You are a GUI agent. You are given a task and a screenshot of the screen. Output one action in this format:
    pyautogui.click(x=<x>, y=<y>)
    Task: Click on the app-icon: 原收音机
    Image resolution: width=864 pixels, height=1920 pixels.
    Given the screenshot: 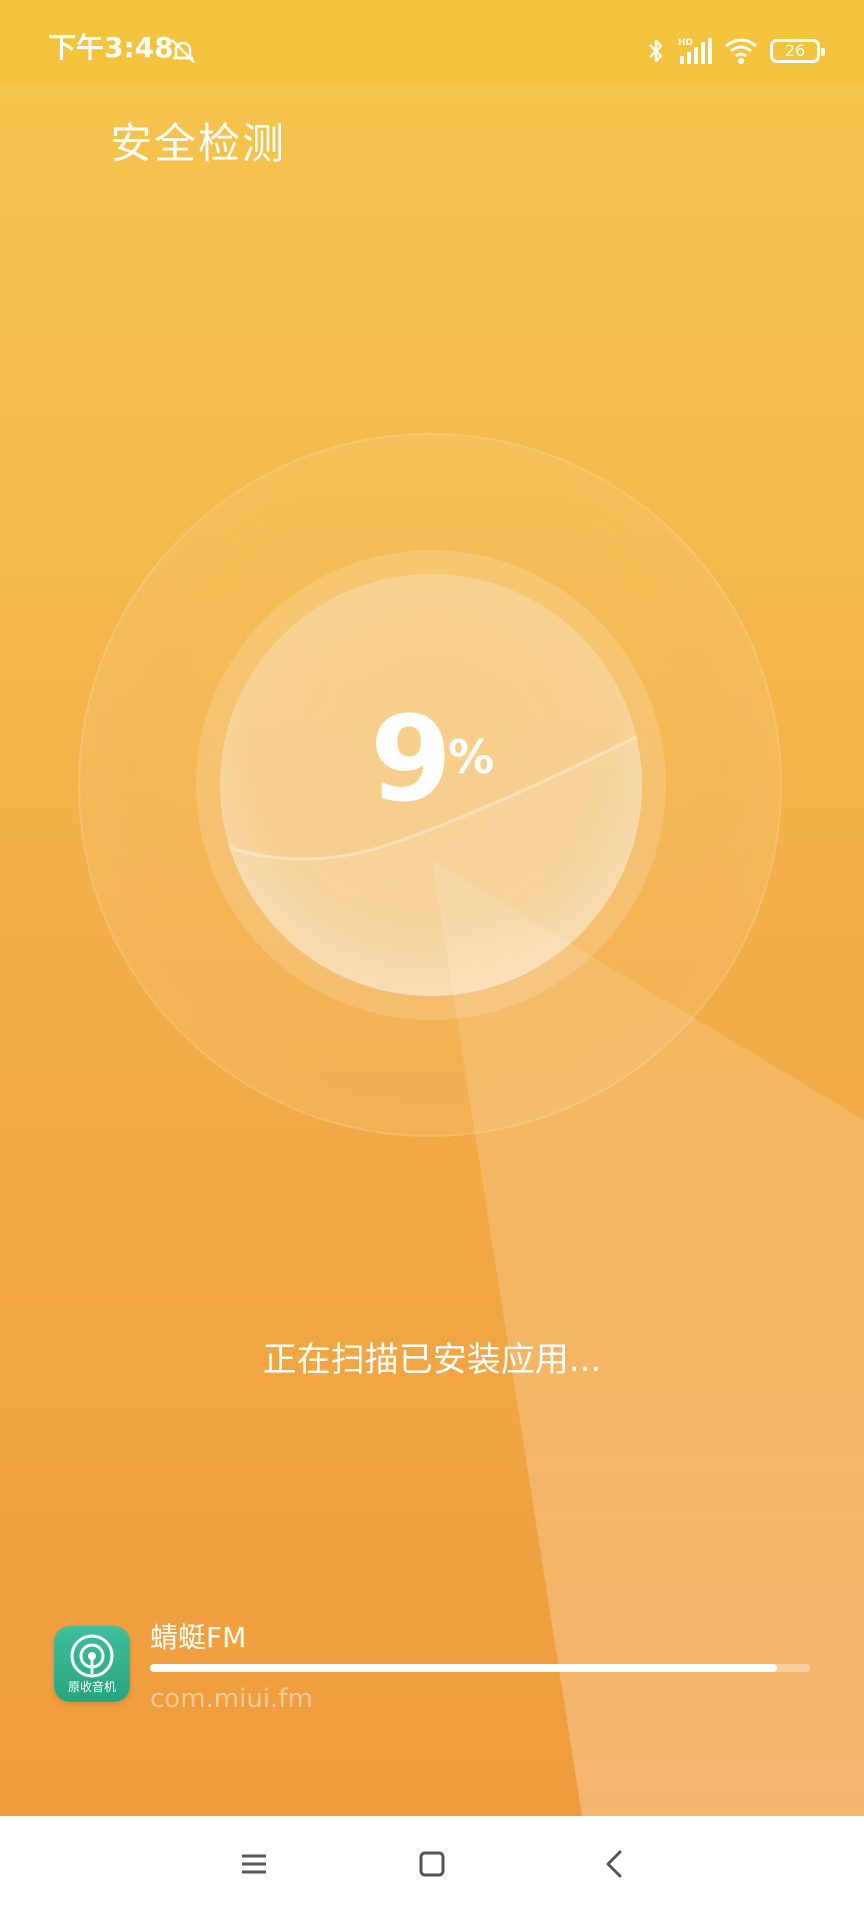 What is the action you would take?
    pyautogui.click(x=92, y=1664)
    